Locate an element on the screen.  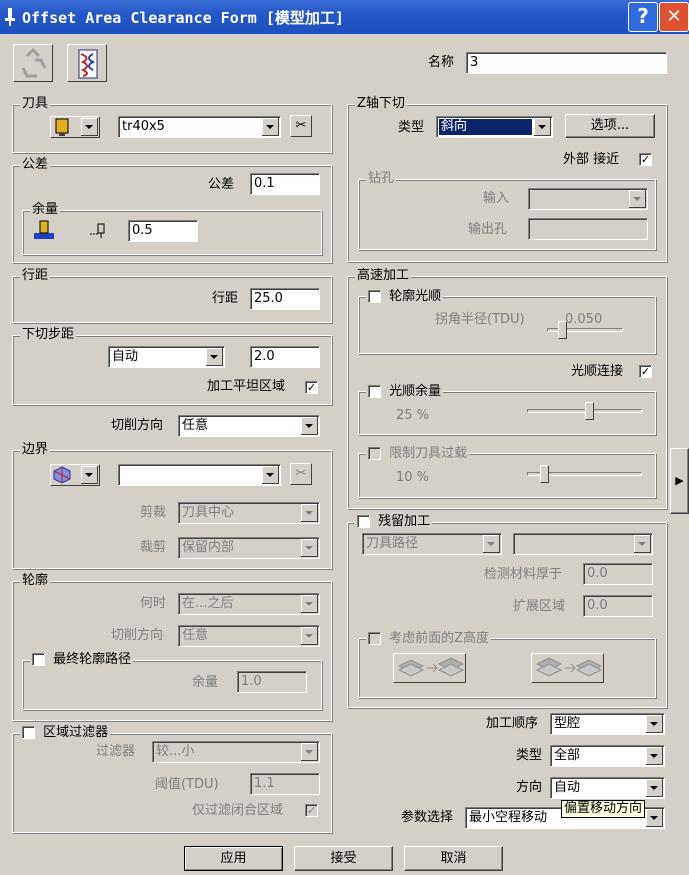
zplunge-group-label: Z轴下切 is located at coordinates (381, 104).